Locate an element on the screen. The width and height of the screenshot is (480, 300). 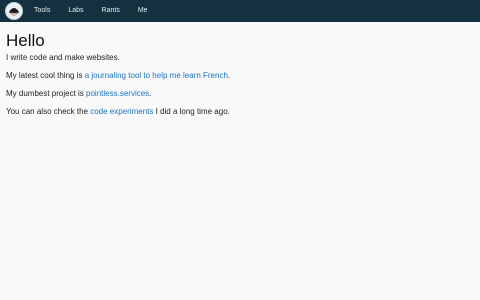
nav-item-me: Me is located at coordinates (143, 11).